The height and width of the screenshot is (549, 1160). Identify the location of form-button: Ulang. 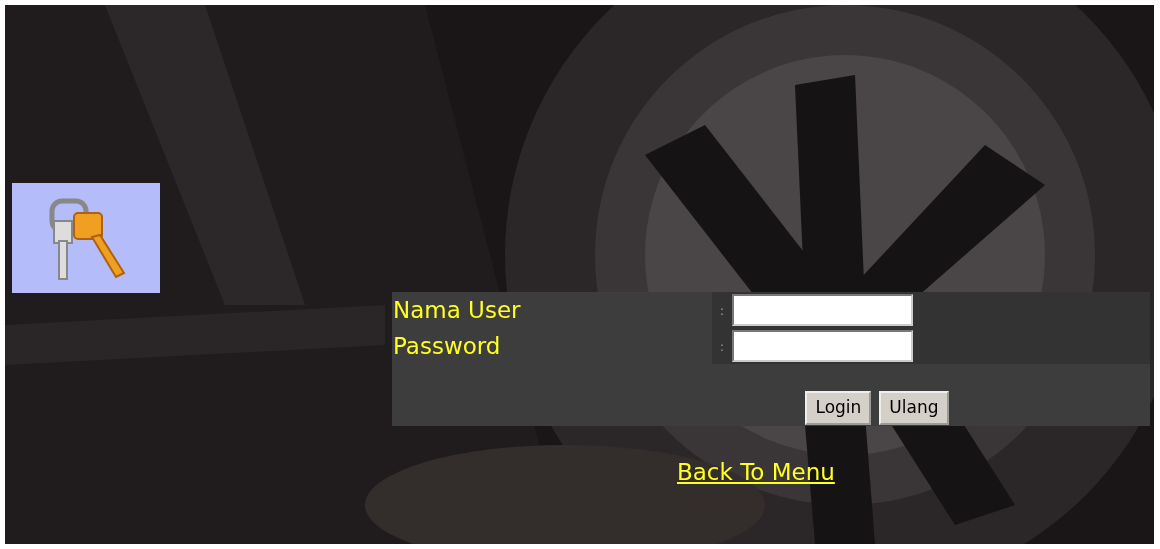
(914, 408).